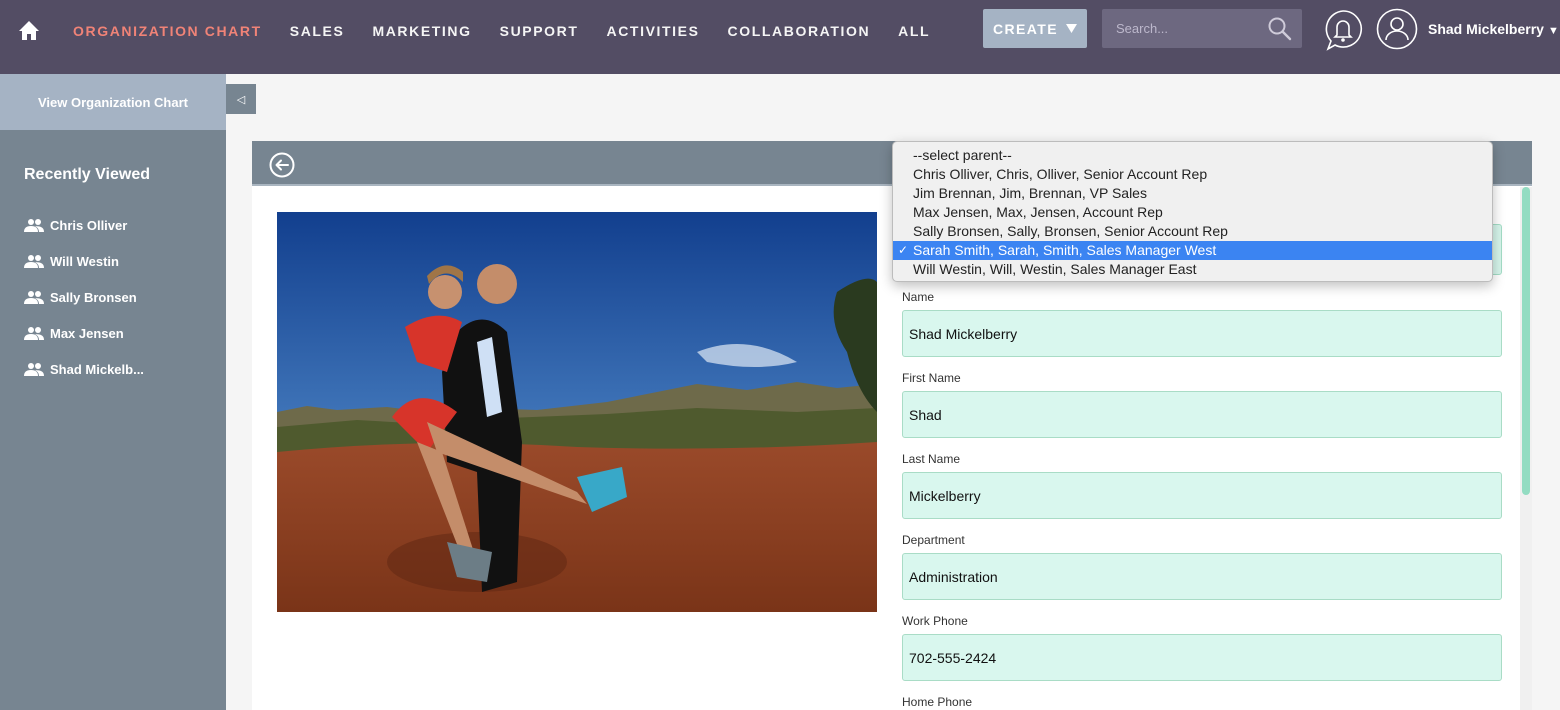  I want to click on first-name-field-group: First Name, so click(1202, 404).